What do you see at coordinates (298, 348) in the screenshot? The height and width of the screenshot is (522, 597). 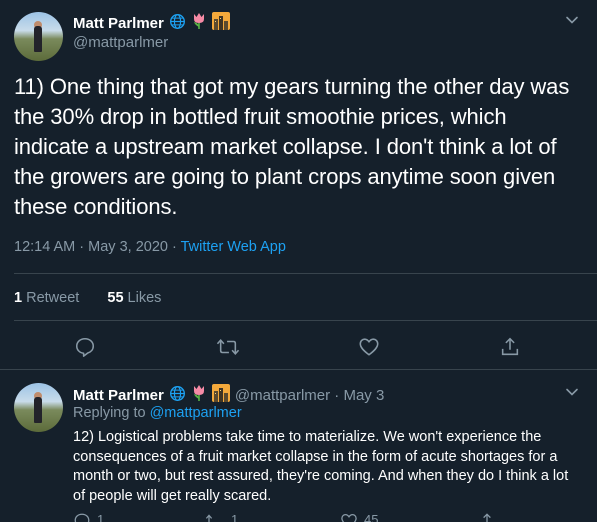 I see `tweet-actions` at bounding box center [298, 348].